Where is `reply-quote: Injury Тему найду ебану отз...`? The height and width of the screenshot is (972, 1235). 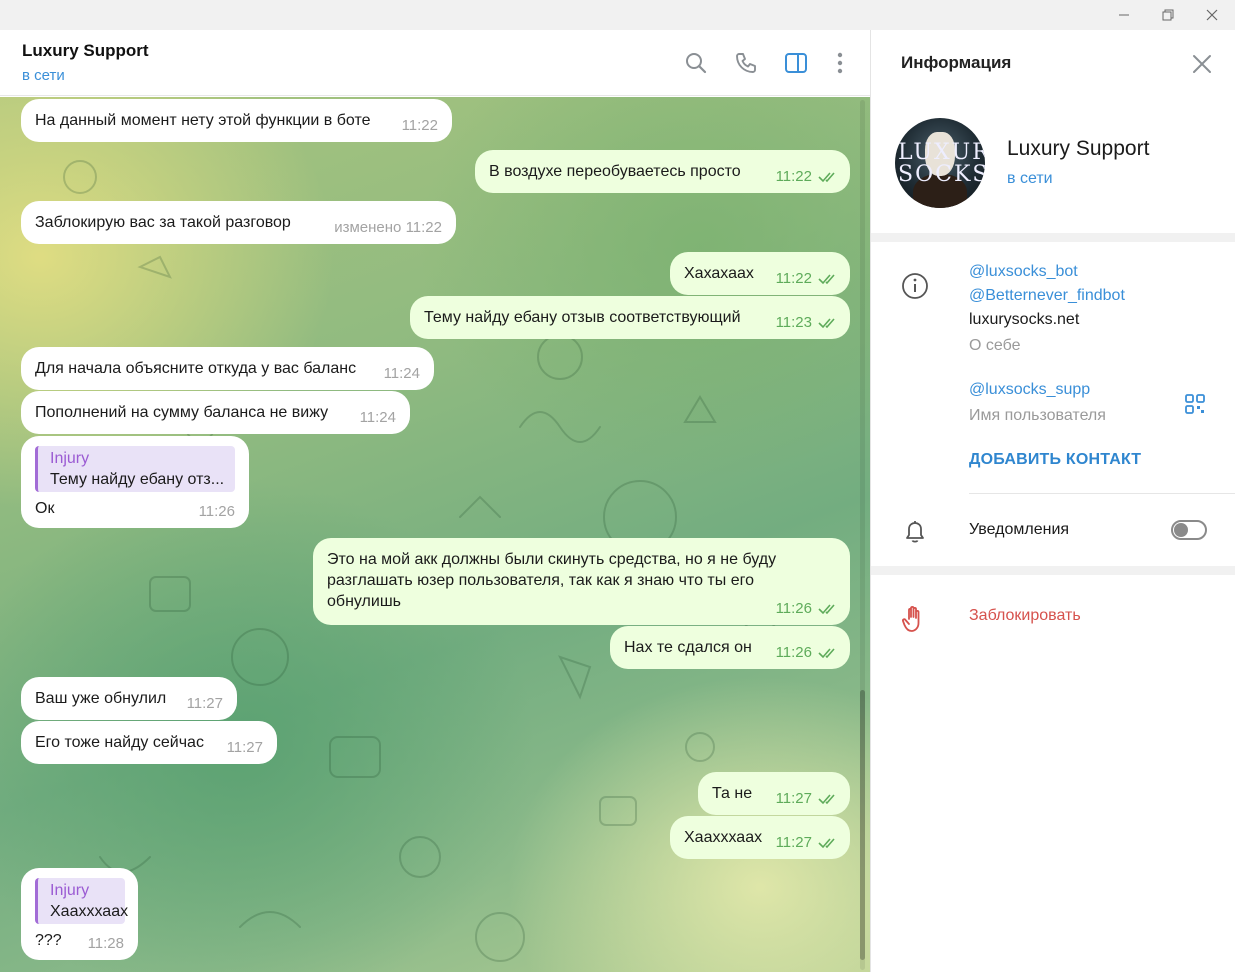
reply-quote: Injury Тему найду ебану отз... is located at coordinates (135, 469).